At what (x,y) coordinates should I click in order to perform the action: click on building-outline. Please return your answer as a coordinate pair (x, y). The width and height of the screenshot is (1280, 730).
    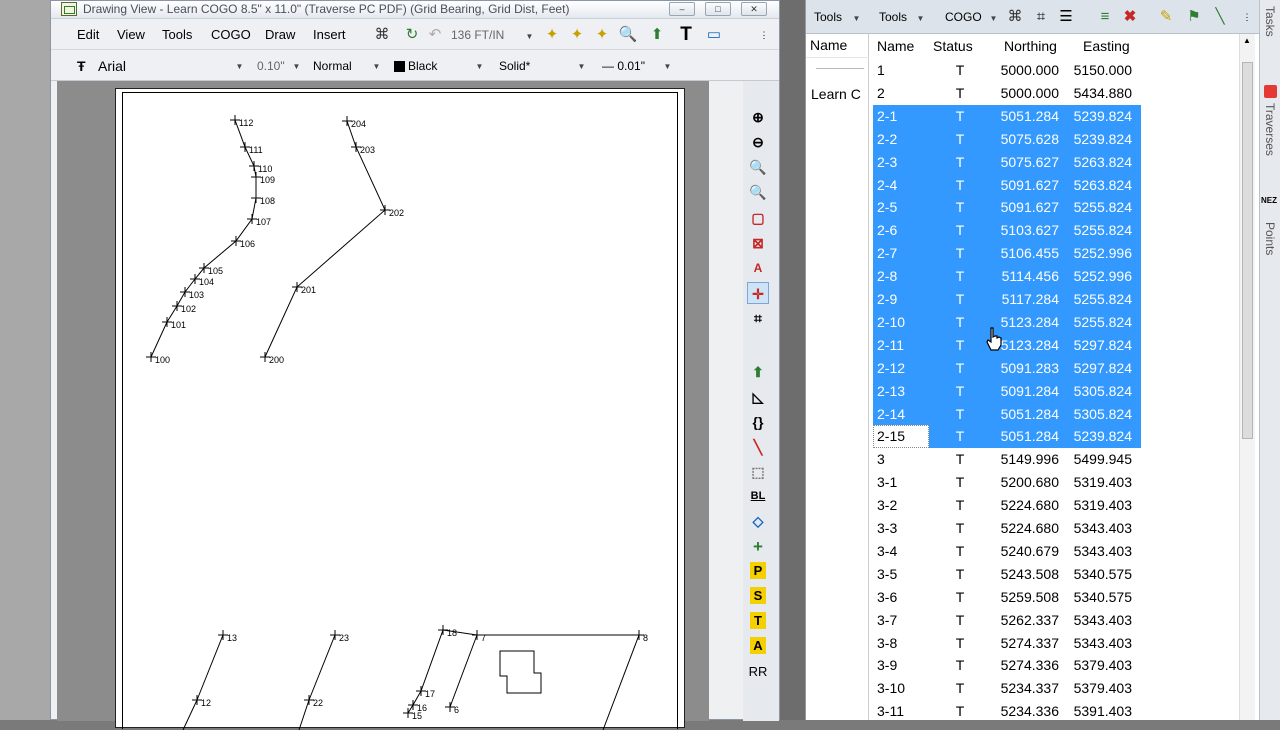
    Looking at the image, I should click on (520, 672).